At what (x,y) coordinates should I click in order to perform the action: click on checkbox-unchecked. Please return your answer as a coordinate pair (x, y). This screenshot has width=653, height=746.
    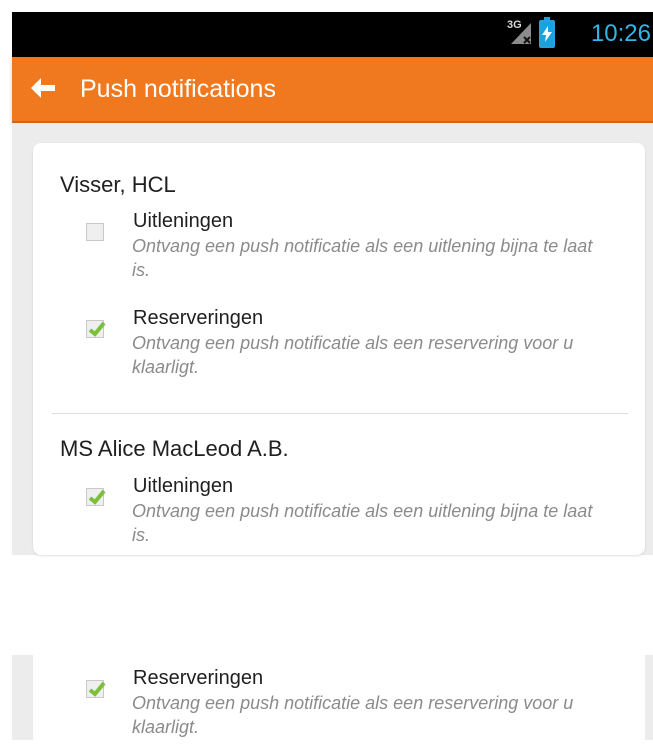
    Looking at the image, I should click on (95, 232).